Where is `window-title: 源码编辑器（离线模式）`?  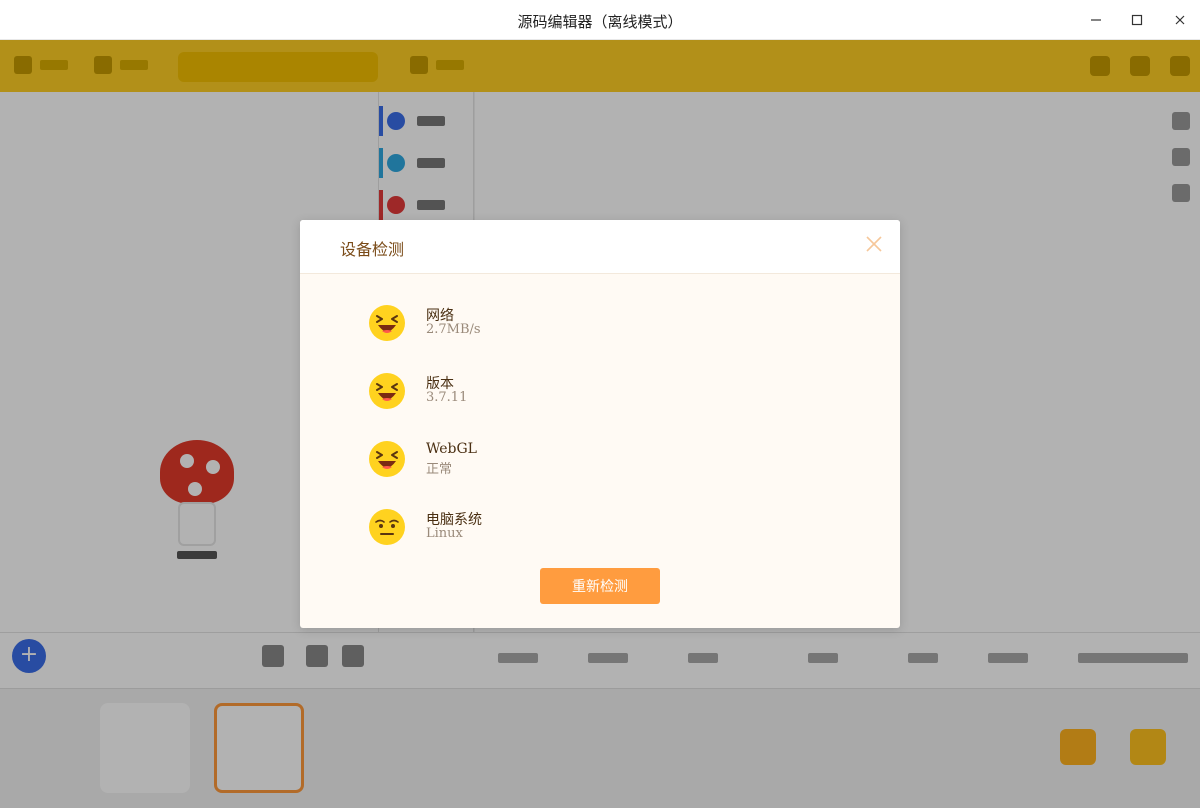
window-title: 源码编辑器（离线模式） is located at coordinates (600, 22).